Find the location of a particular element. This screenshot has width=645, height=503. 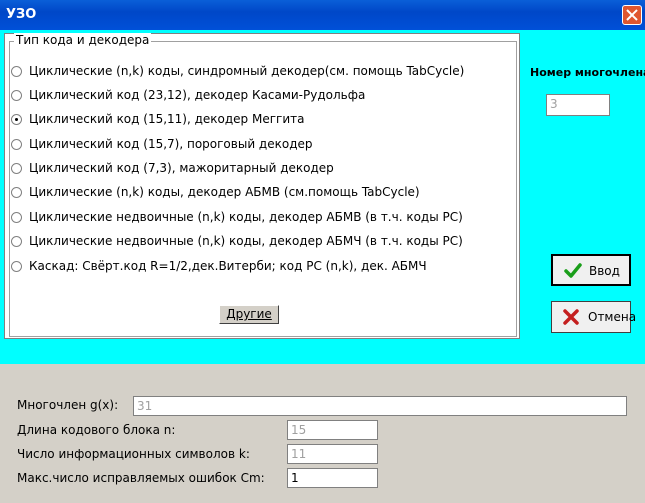

close-icon is located at coordinates (632, 15).